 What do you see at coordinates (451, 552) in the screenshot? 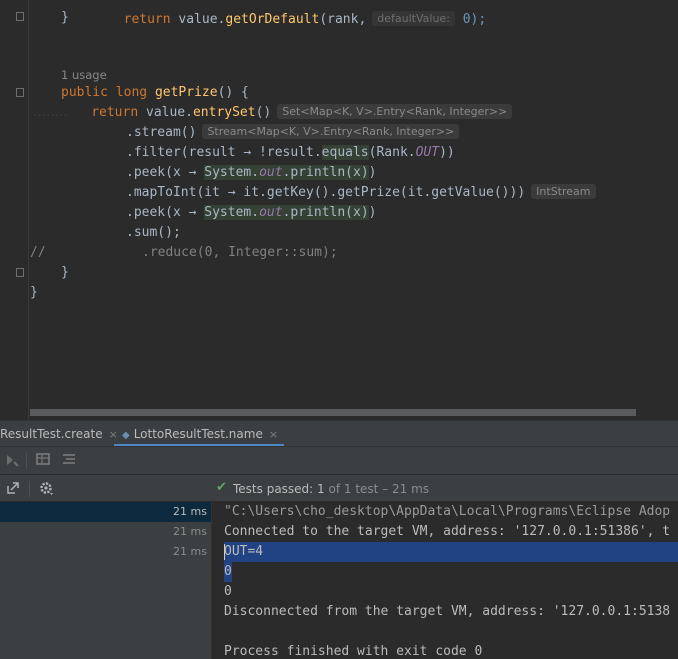
I see `selection-highlight` at bounding box center [451, 552].